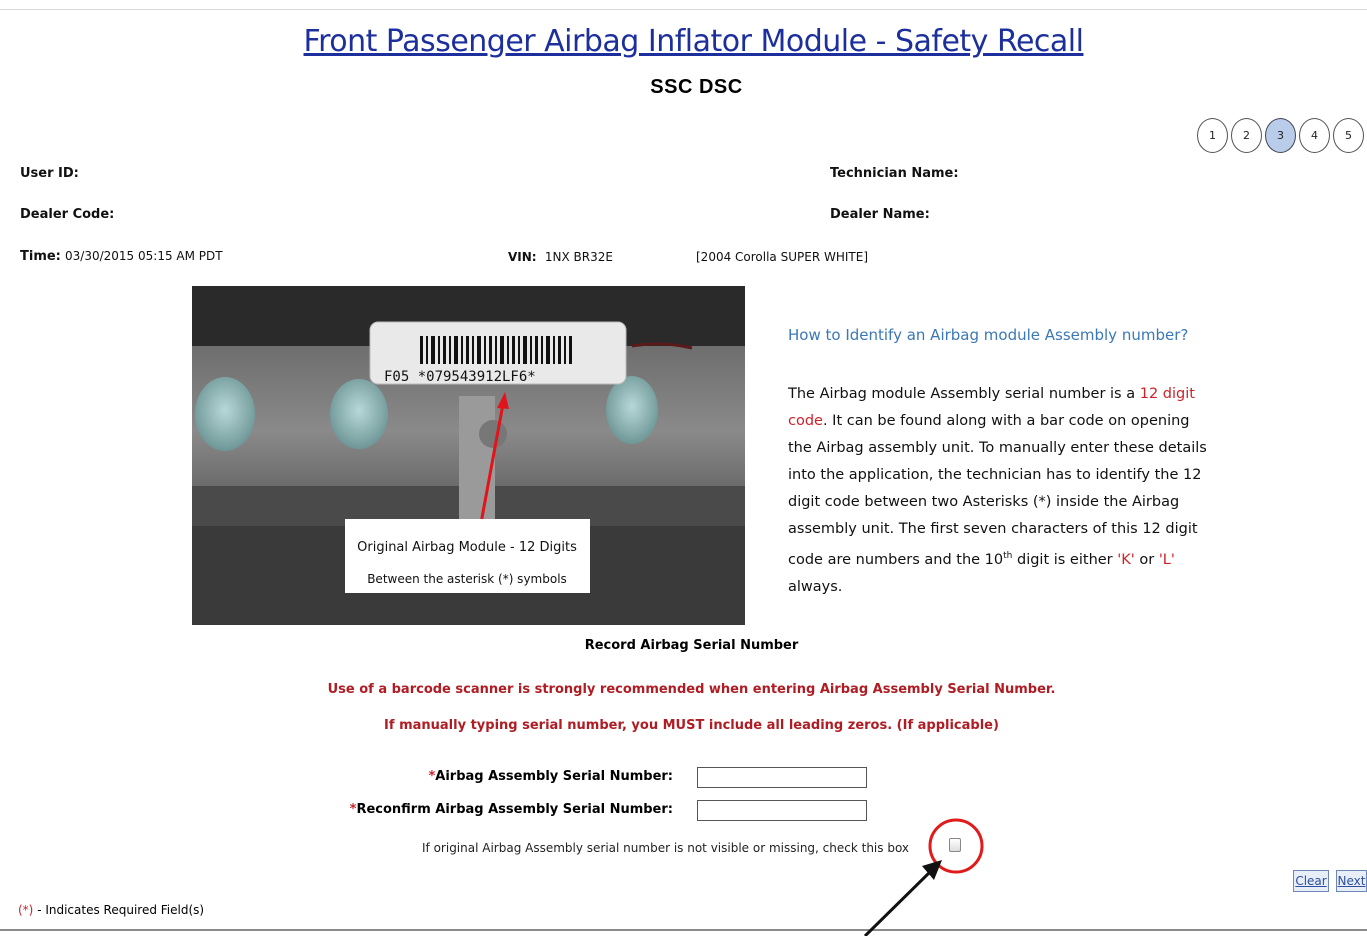 The image size is (1367, 936). I want to click on time-field: Time: 03/30/2015 05:15 AM PDT, so click(121, 256).